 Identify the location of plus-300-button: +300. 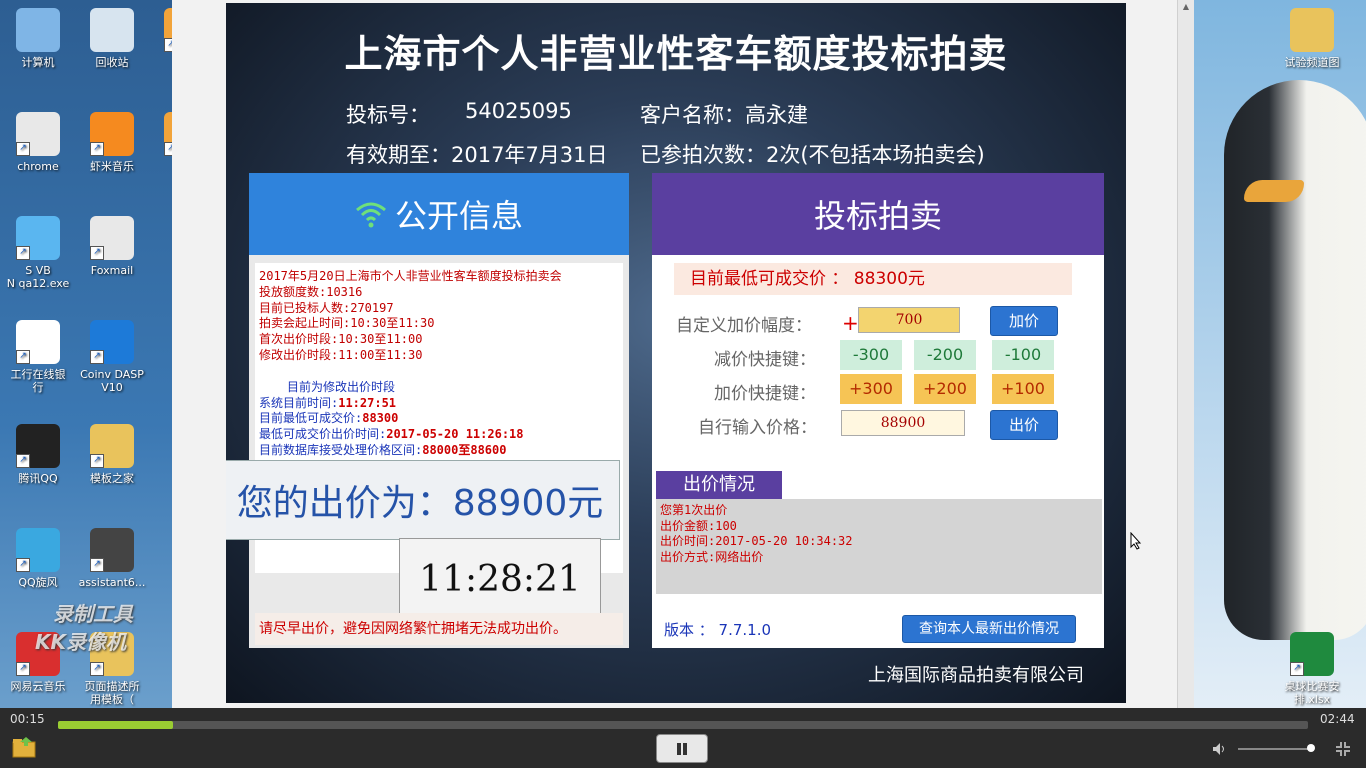
(871, 389).